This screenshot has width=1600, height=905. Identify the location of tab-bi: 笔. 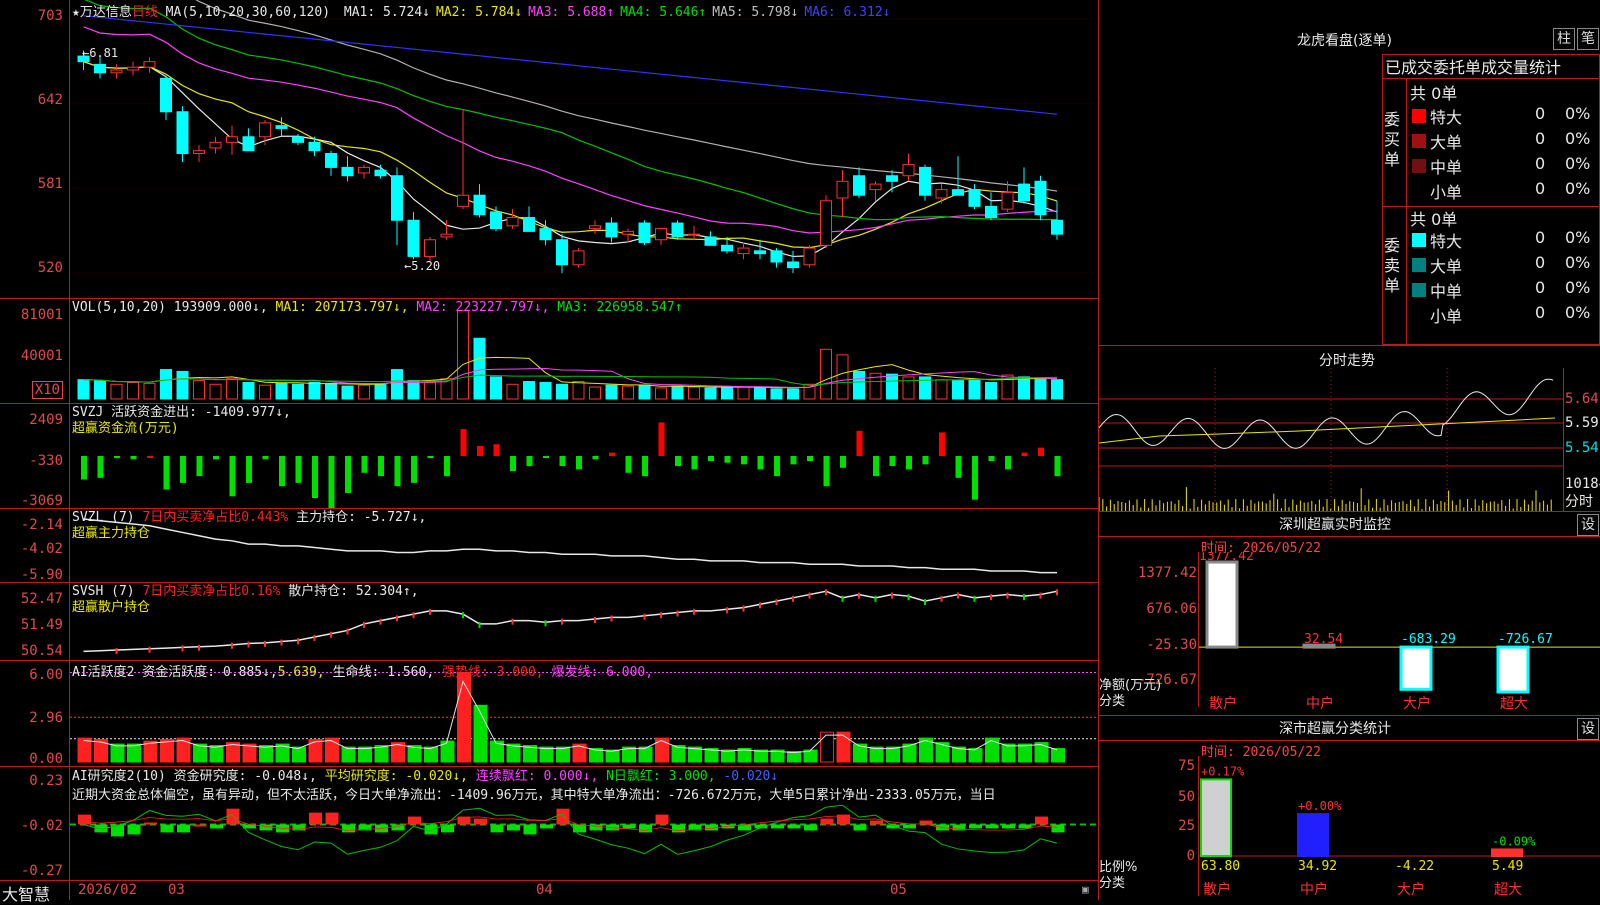
(1588, 39).